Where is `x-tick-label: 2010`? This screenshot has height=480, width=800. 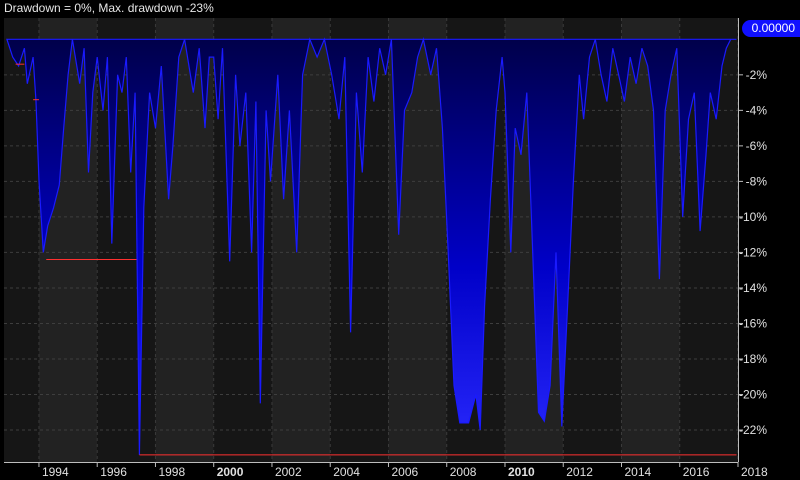
x-tick-label: 2010 is located at coordinates (521, 472).